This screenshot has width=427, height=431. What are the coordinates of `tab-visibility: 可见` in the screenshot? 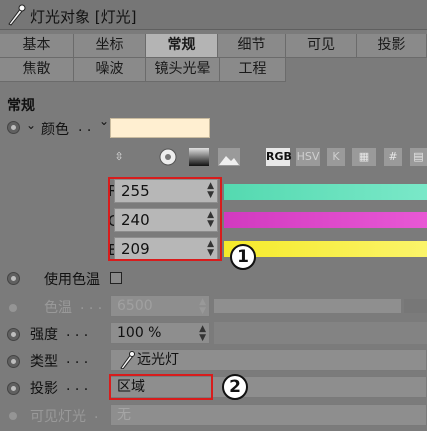 It's located at (321, 46).